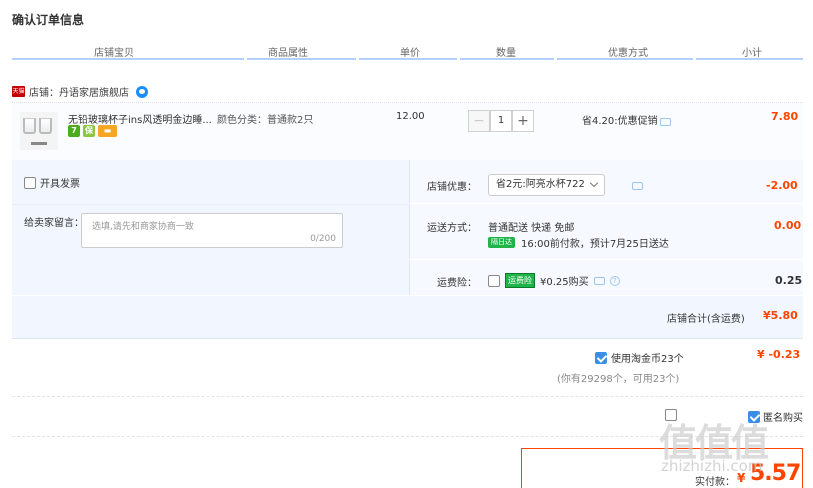 The height and width of the screenshot is (488, 813). I want to click on page-title: 确认订单信息, so click(48, 20).